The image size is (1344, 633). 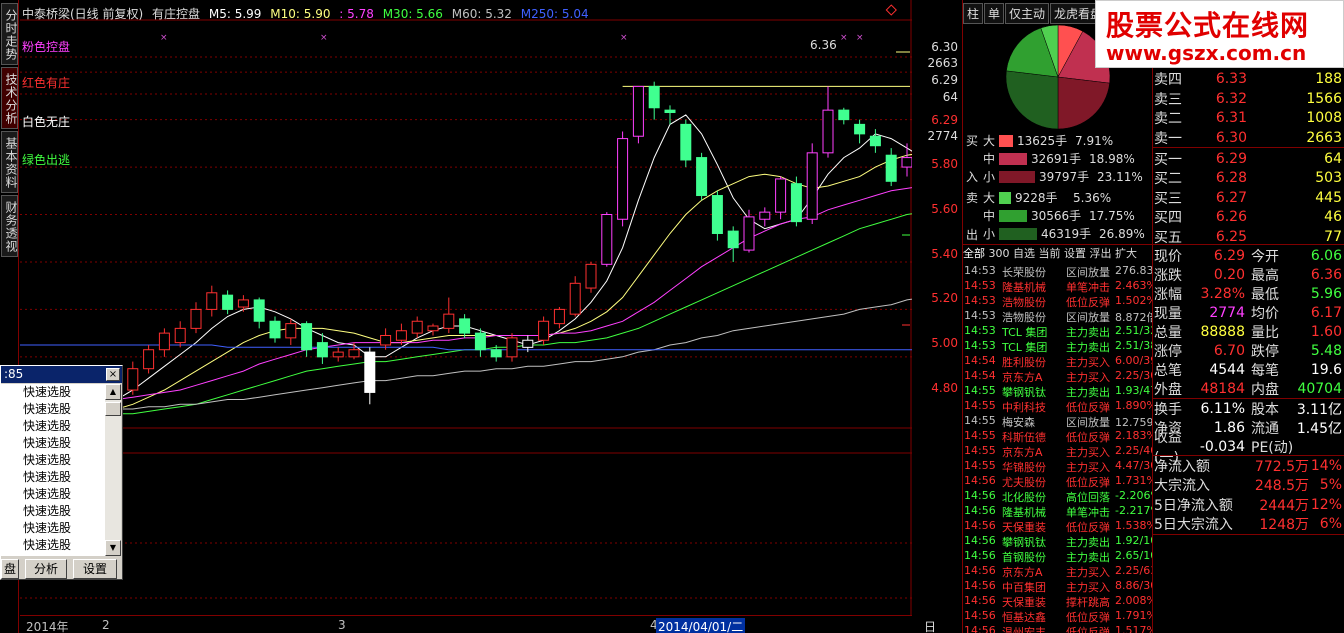 What do you see at coordinates (1058, 316) in the screenshot?
I see `trade-row: 14:53 浩物股份 区间放量 8.872倍` at bounding box center [1058, 316].